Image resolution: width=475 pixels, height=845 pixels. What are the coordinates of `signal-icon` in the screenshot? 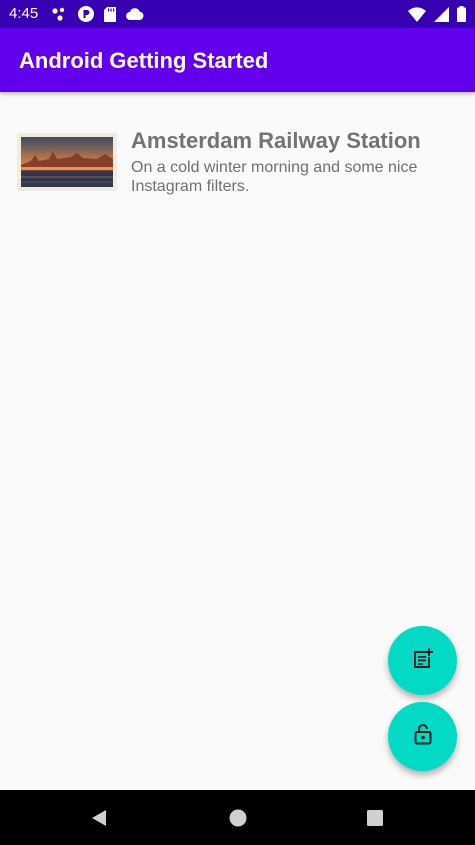 It's located at (441, 14).